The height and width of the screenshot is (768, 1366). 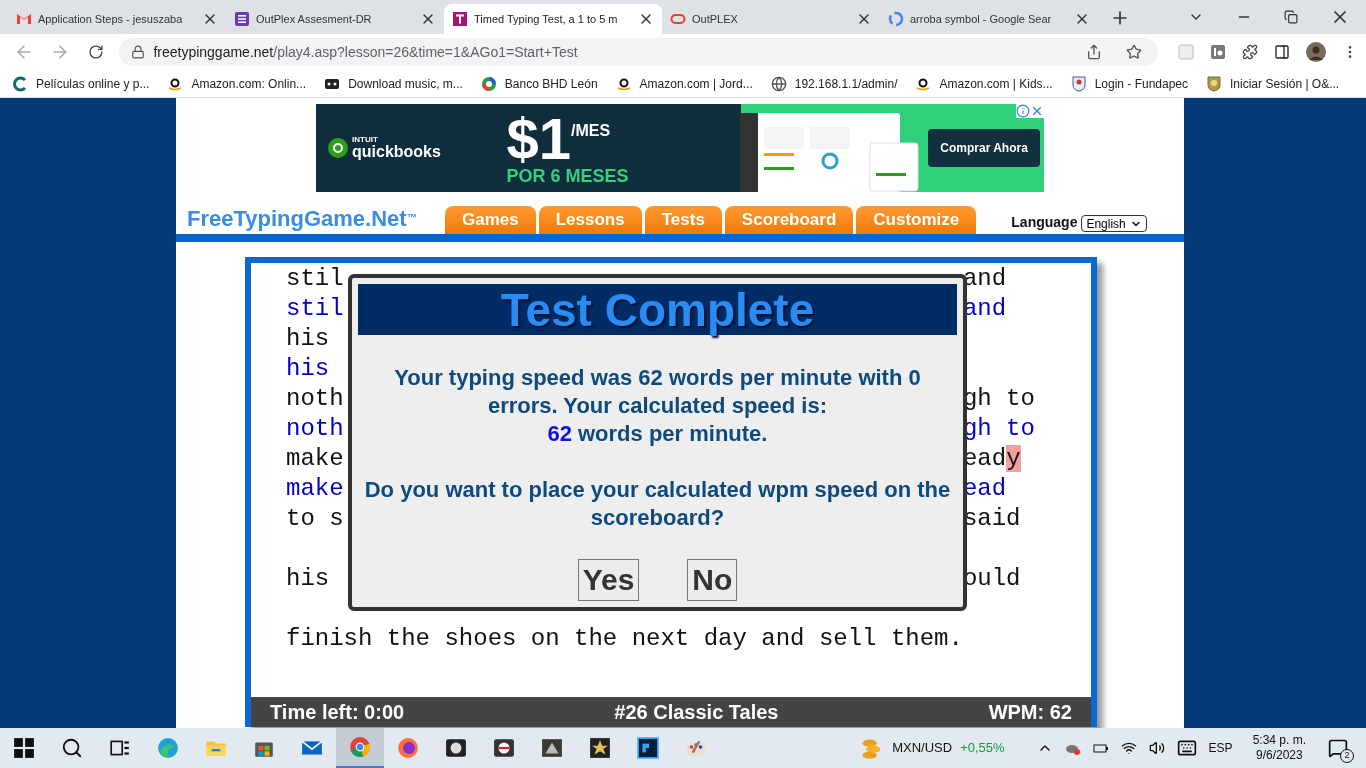 I want to click on address-bar: freetypinggame.net/play4.asp?lesson=26&time=1&AGo1=Start+Test, so click(x=638, y=52).